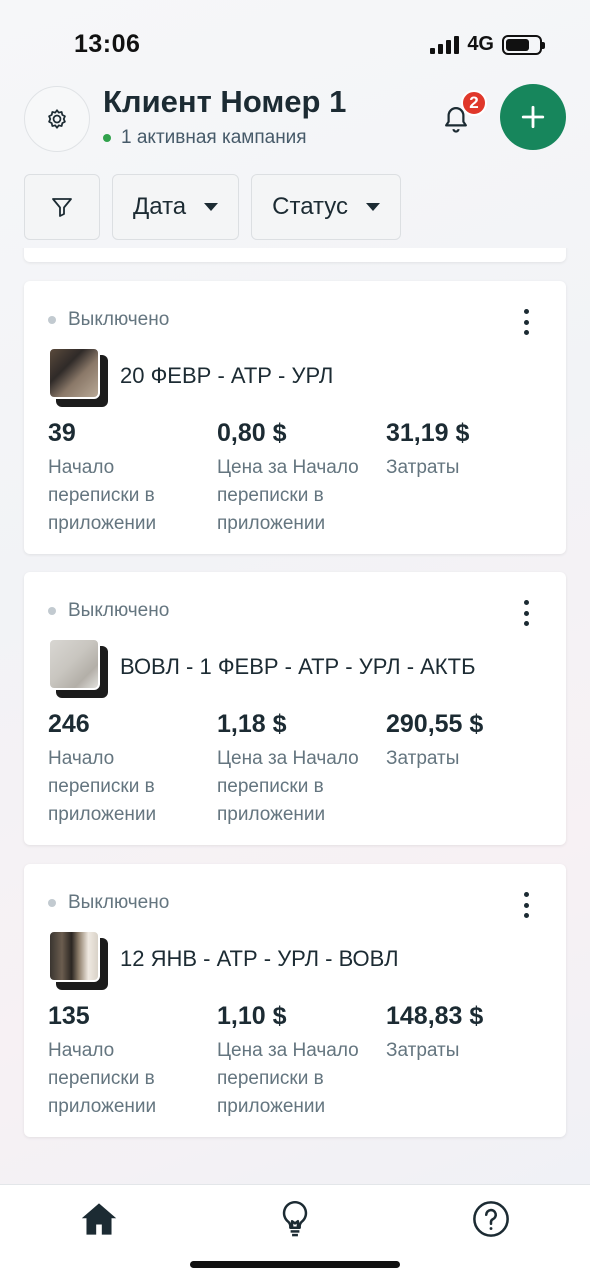  I want to click on status-filter-dropdown: Статус, so click(326, 207).